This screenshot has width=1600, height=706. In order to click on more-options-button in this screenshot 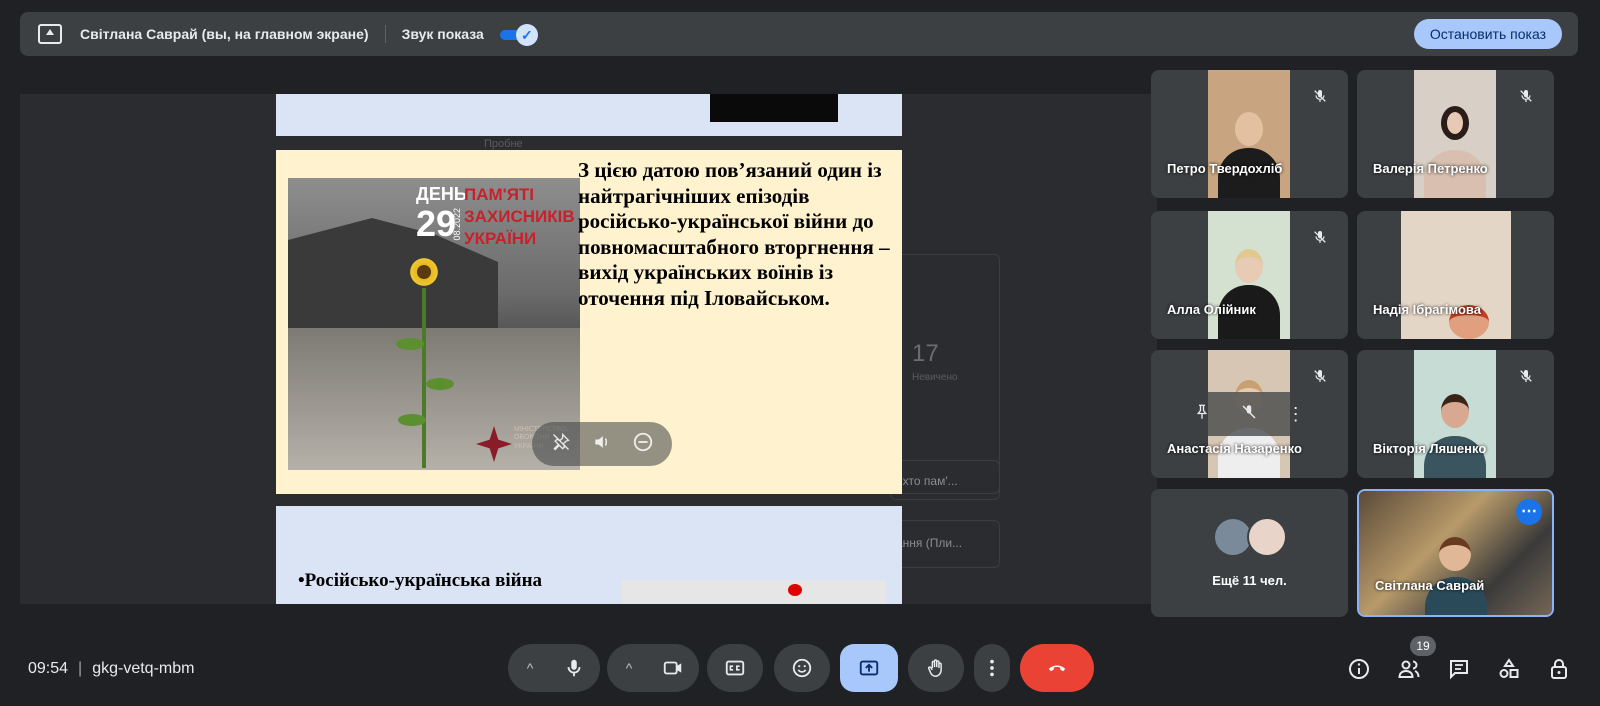, I will do `click(992, 668)`.